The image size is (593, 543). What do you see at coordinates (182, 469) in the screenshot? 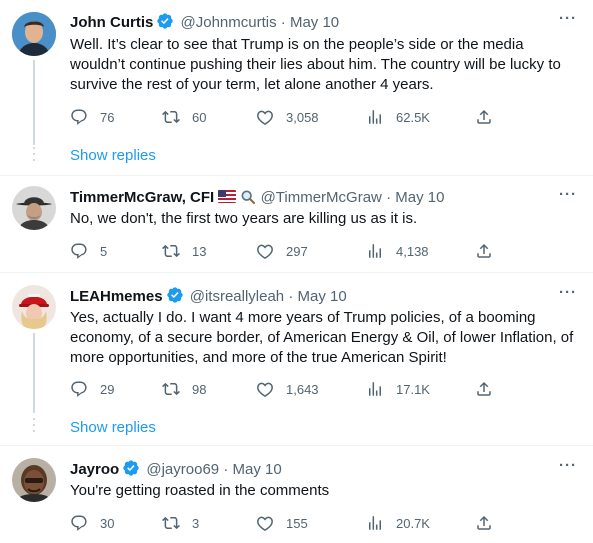
I see `author-handle: @jayroo69` at bounding box center [182, 469].